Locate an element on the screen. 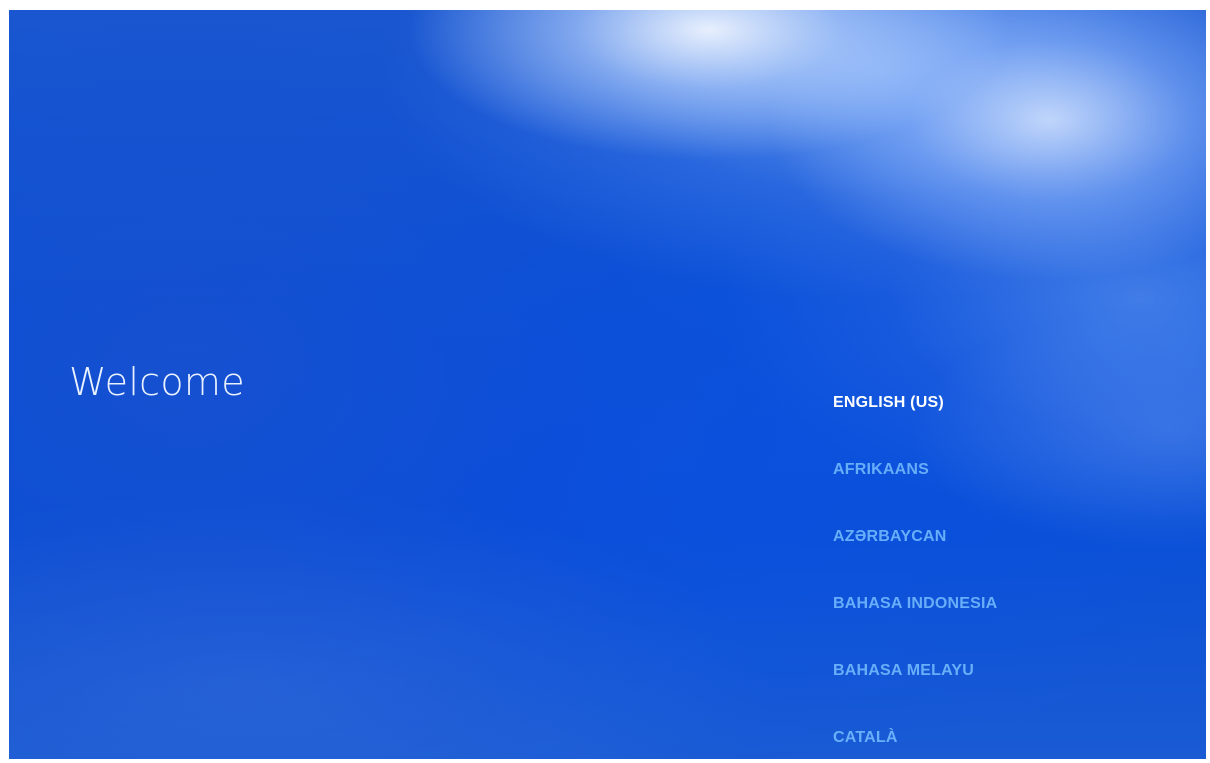 The height and width of the screenshot is (763, 1210). page-title: Welcome is located at coordinates (157, 382).